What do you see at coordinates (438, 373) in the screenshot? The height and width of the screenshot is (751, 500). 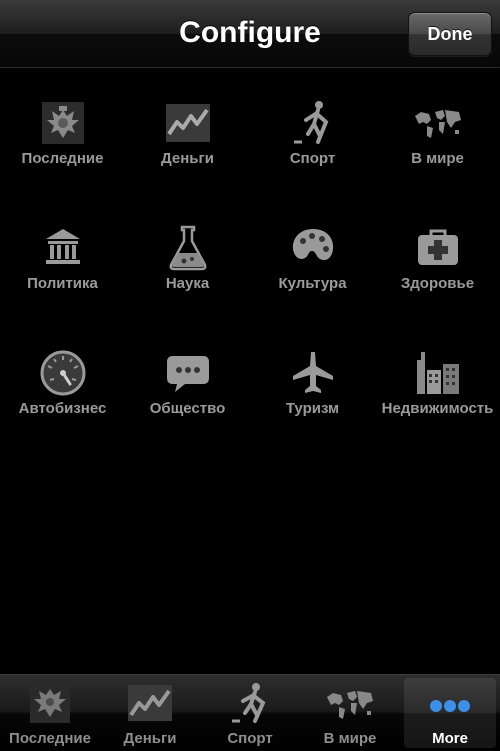 I see `buildings-icon` at bounding box center [438, 373].